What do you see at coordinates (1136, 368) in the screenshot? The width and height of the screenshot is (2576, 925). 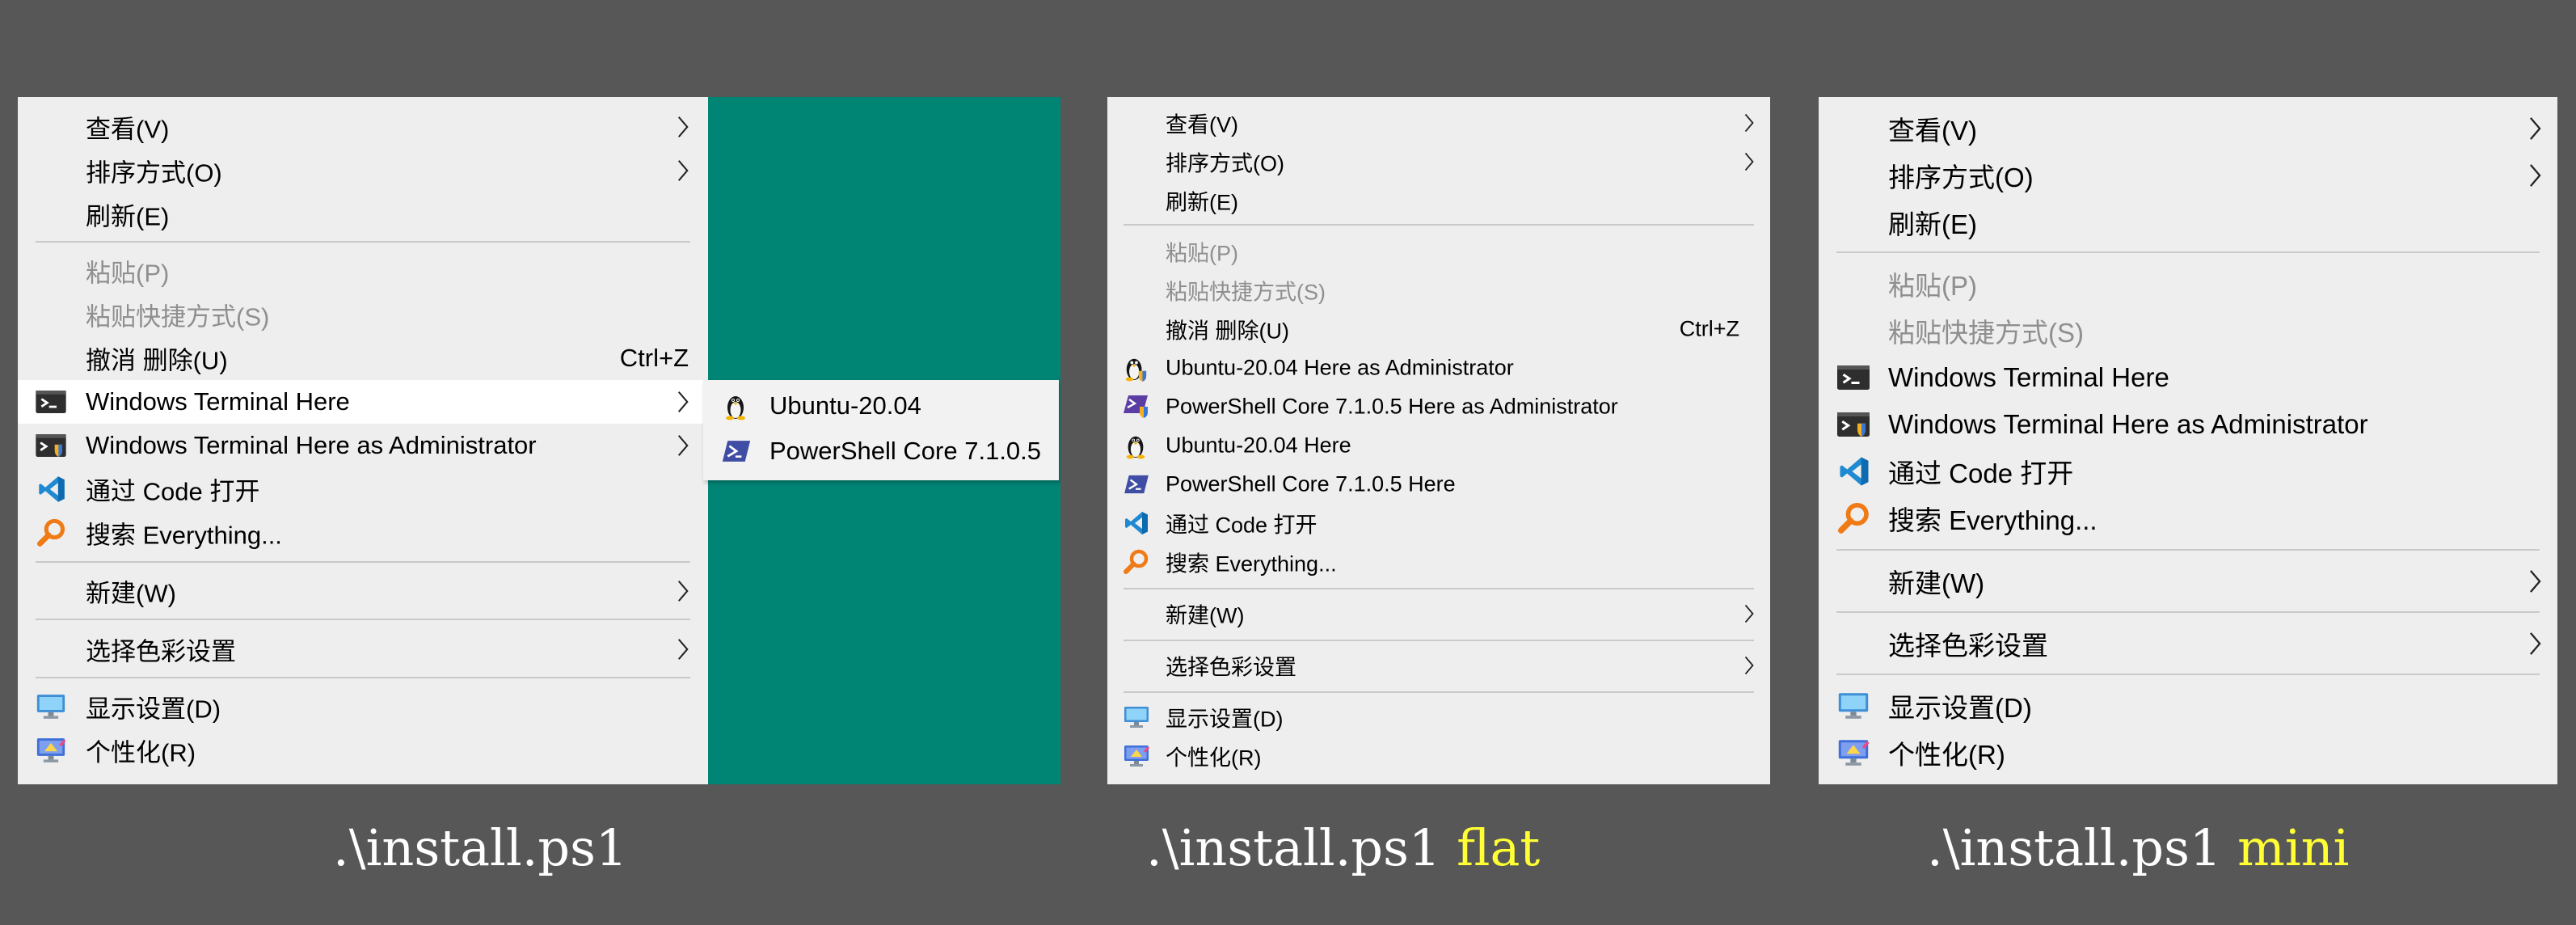 I see `linux-admin-icon` at bounding box center [1136, 368].